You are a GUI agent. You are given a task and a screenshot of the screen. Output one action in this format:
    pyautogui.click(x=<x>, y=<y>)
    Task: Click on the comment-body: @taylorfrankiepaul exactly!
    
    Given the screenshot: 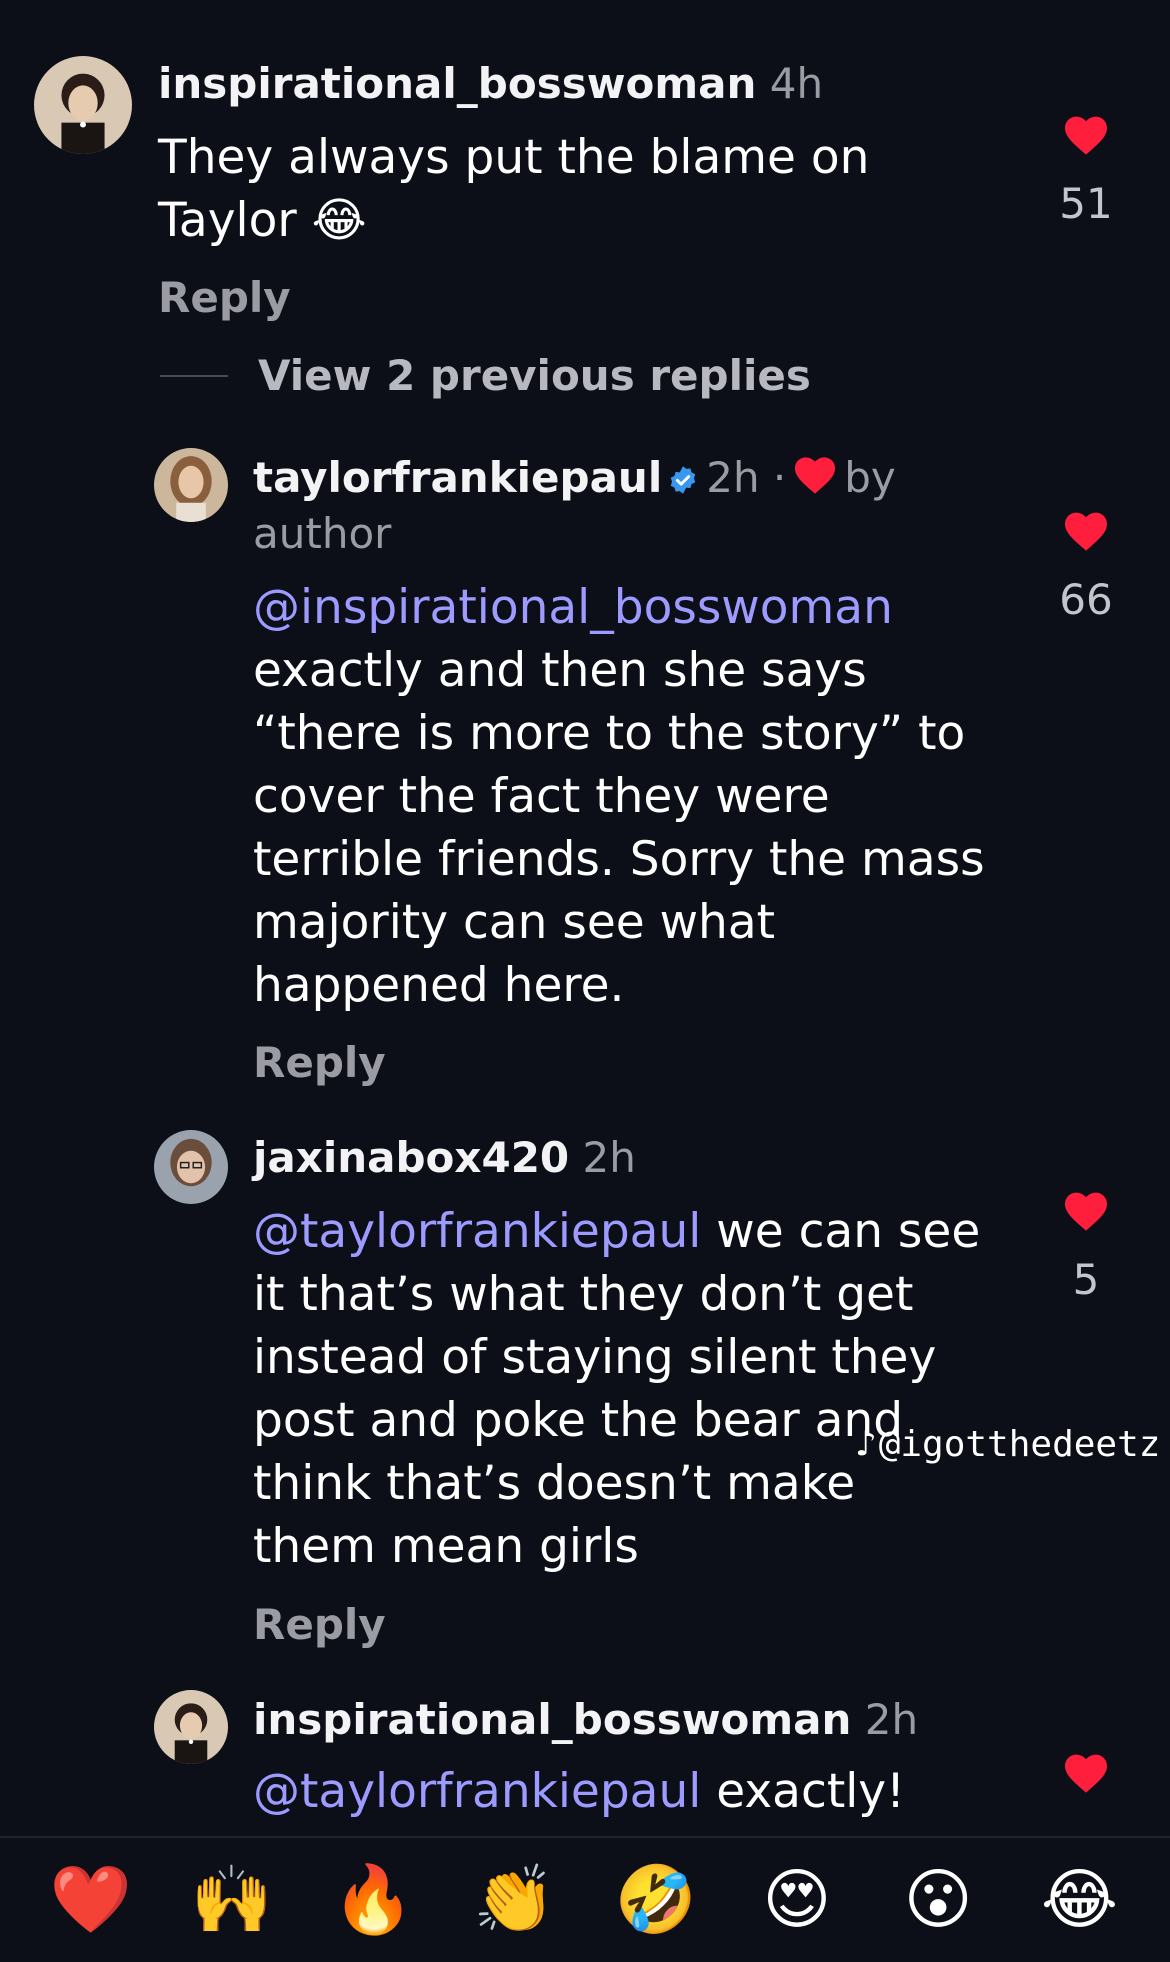 What is the action you would take?
    pyautogui.click(x=633, y=1791)
    